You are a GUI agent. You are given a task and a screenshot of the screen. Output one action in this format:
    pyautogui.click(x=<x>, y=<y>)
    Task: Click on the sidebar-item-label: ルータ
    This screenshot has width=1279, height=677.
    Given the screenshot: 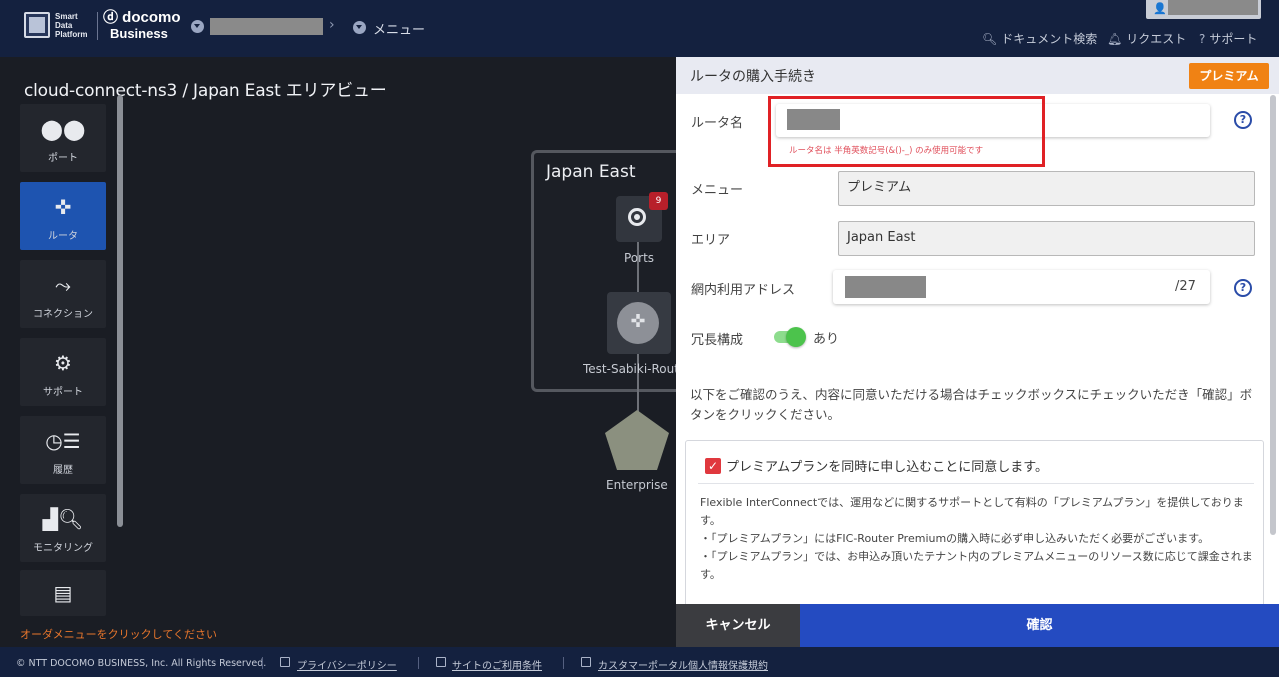 What is the action you would take?
    pyautogui.click(x=63, y=236)
    